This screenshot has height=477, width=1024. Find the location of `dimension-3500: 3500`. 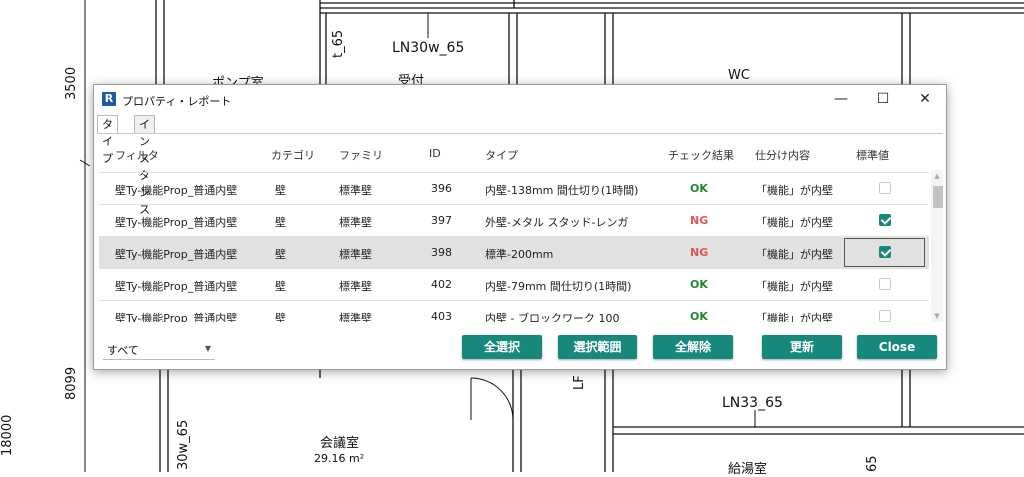

dimension-3500: 3500 is located at coordinates (71, 83).